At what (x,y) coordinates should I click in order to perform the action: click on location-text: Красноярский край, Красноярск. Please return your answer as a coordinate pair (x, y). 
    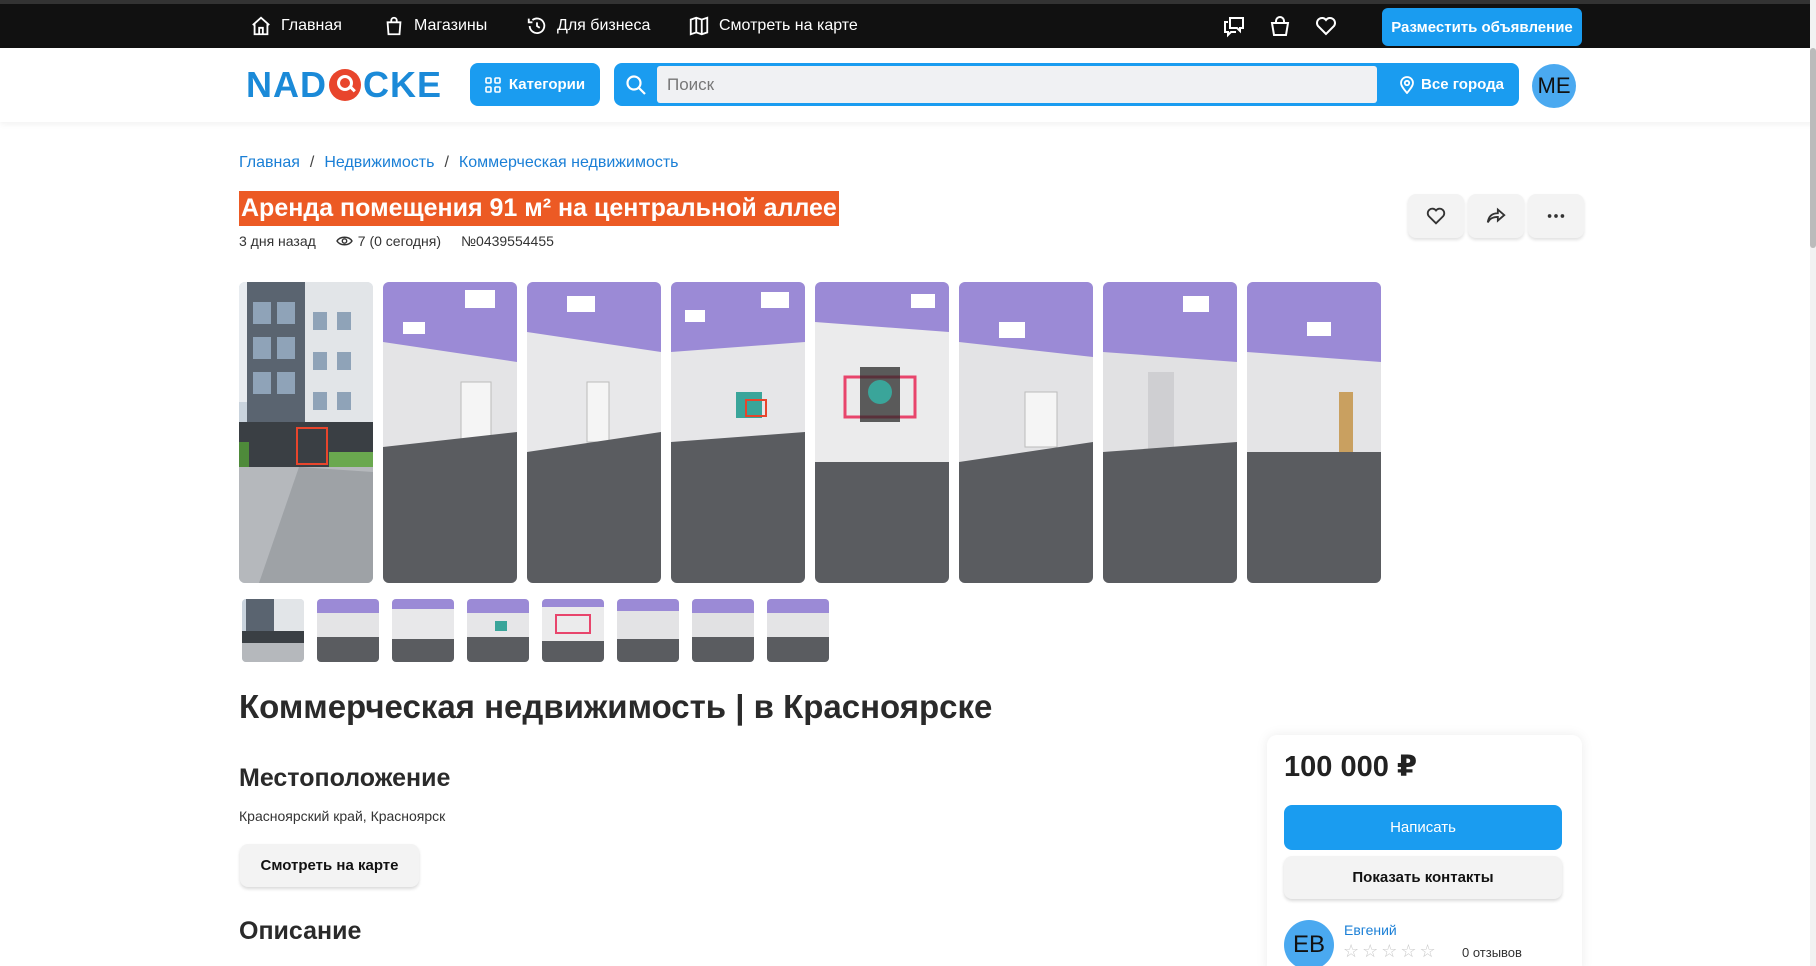
    Looking at the image, I should click on (342, 816).